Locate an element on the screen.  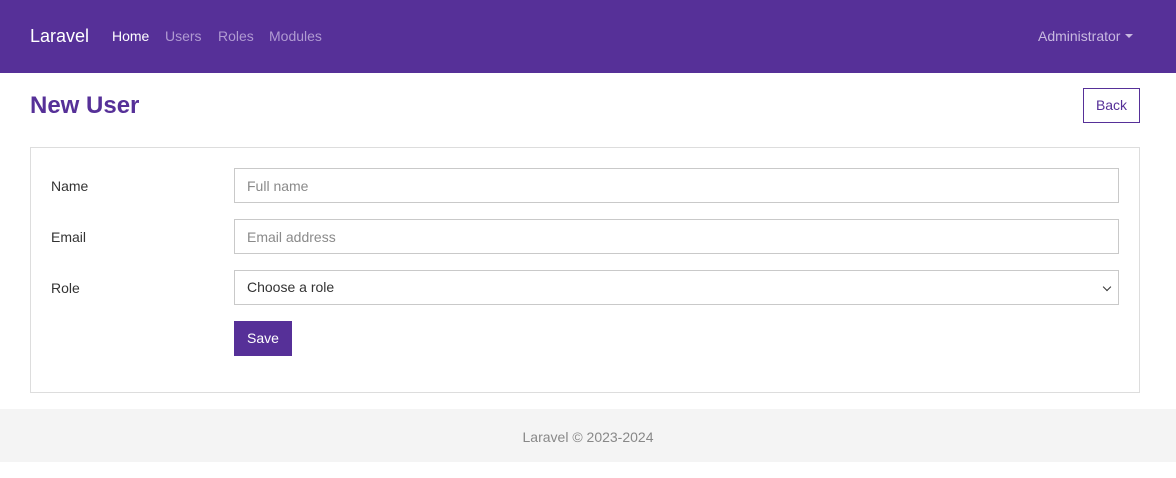
footer: Laravel © 2023-2024 is located at coordinates (588, 435).